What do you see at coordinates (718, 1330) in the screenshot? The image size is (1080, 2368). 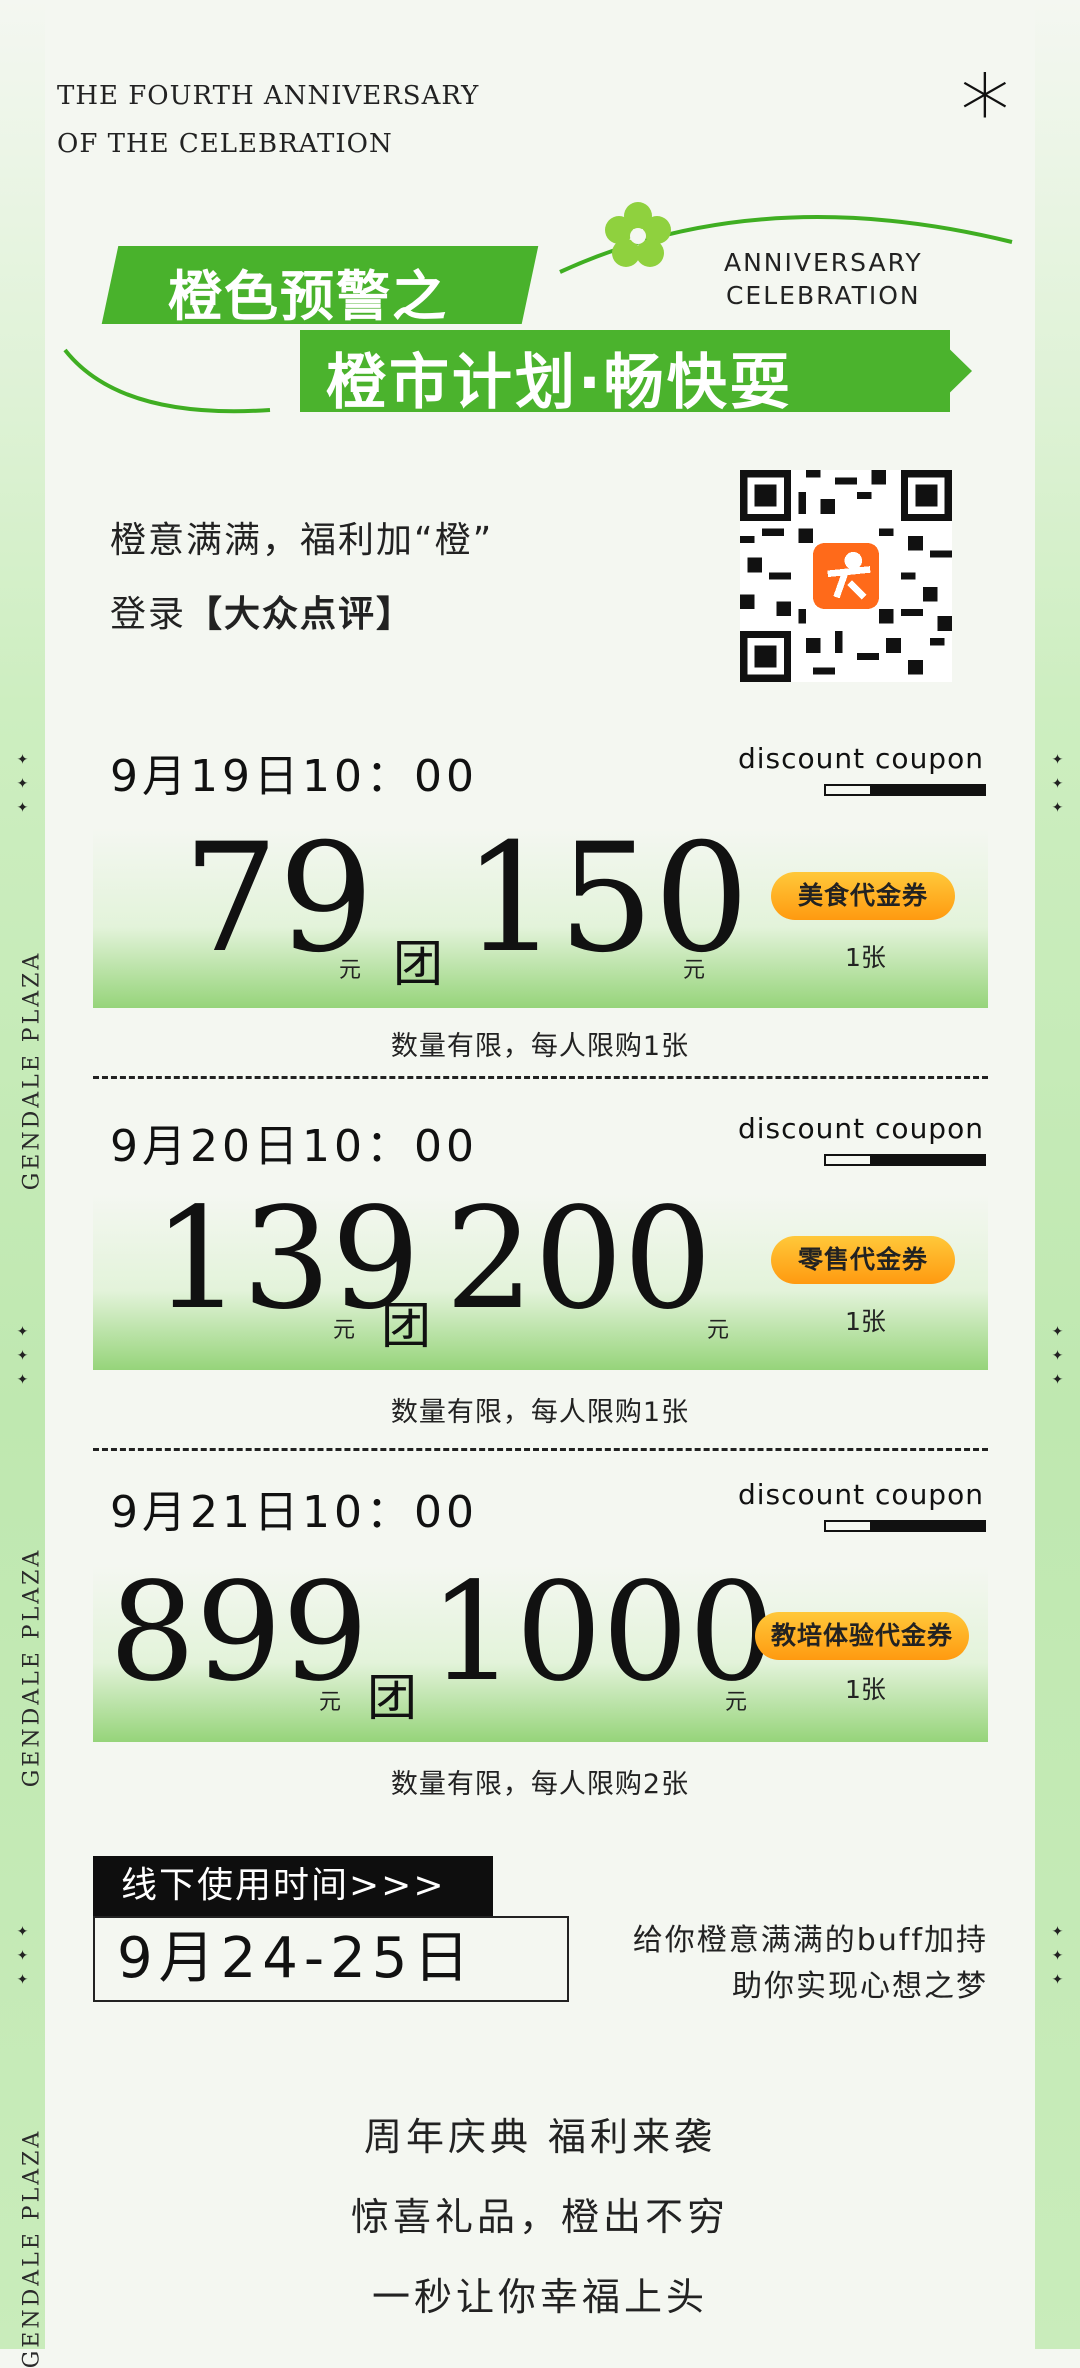 I see `coupon-2-value-unit: 元` at bounding box center [718, 1330].